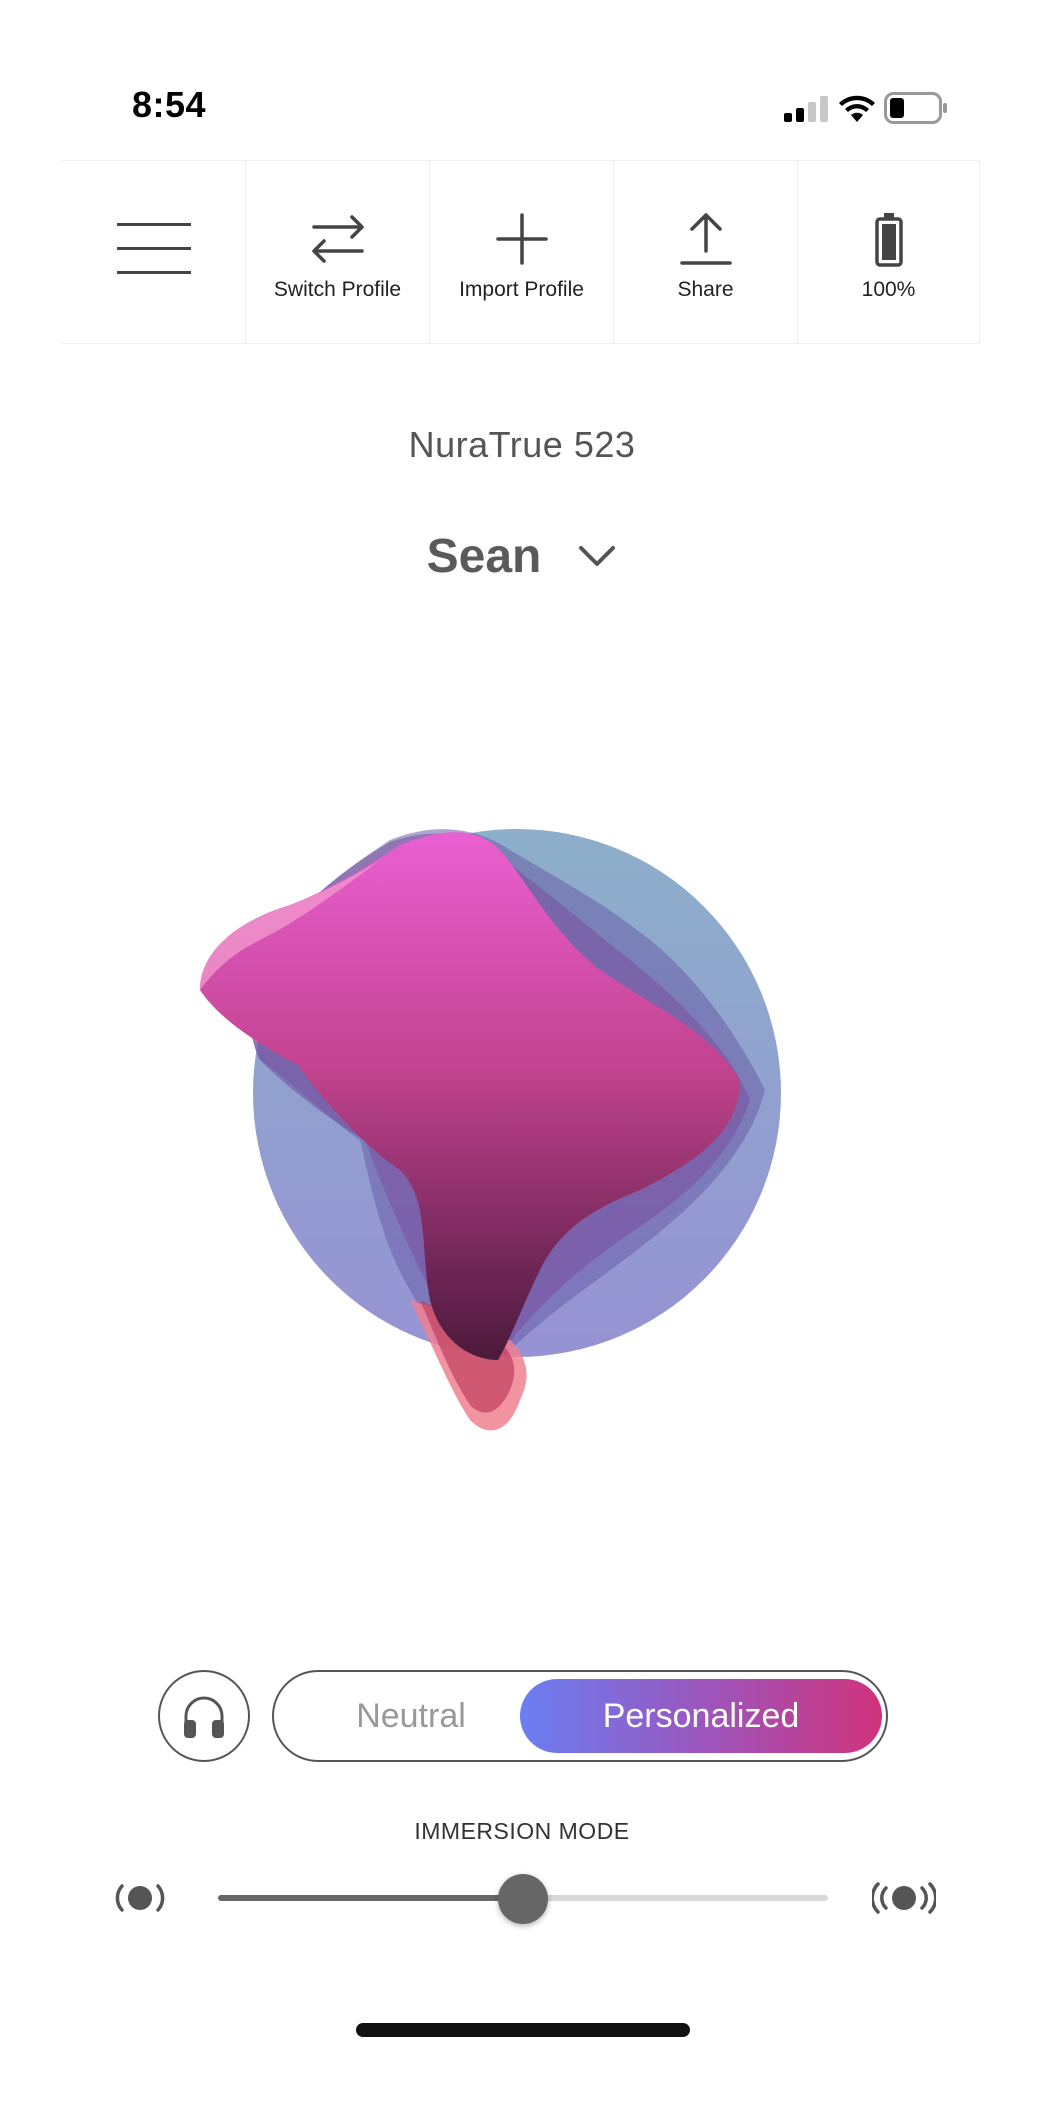 Image resolution: width=1044 pixels, height=2108 pixels. I want to click on toolbar: Switch Profile Import Profile Share 100%, so click(521, 252).